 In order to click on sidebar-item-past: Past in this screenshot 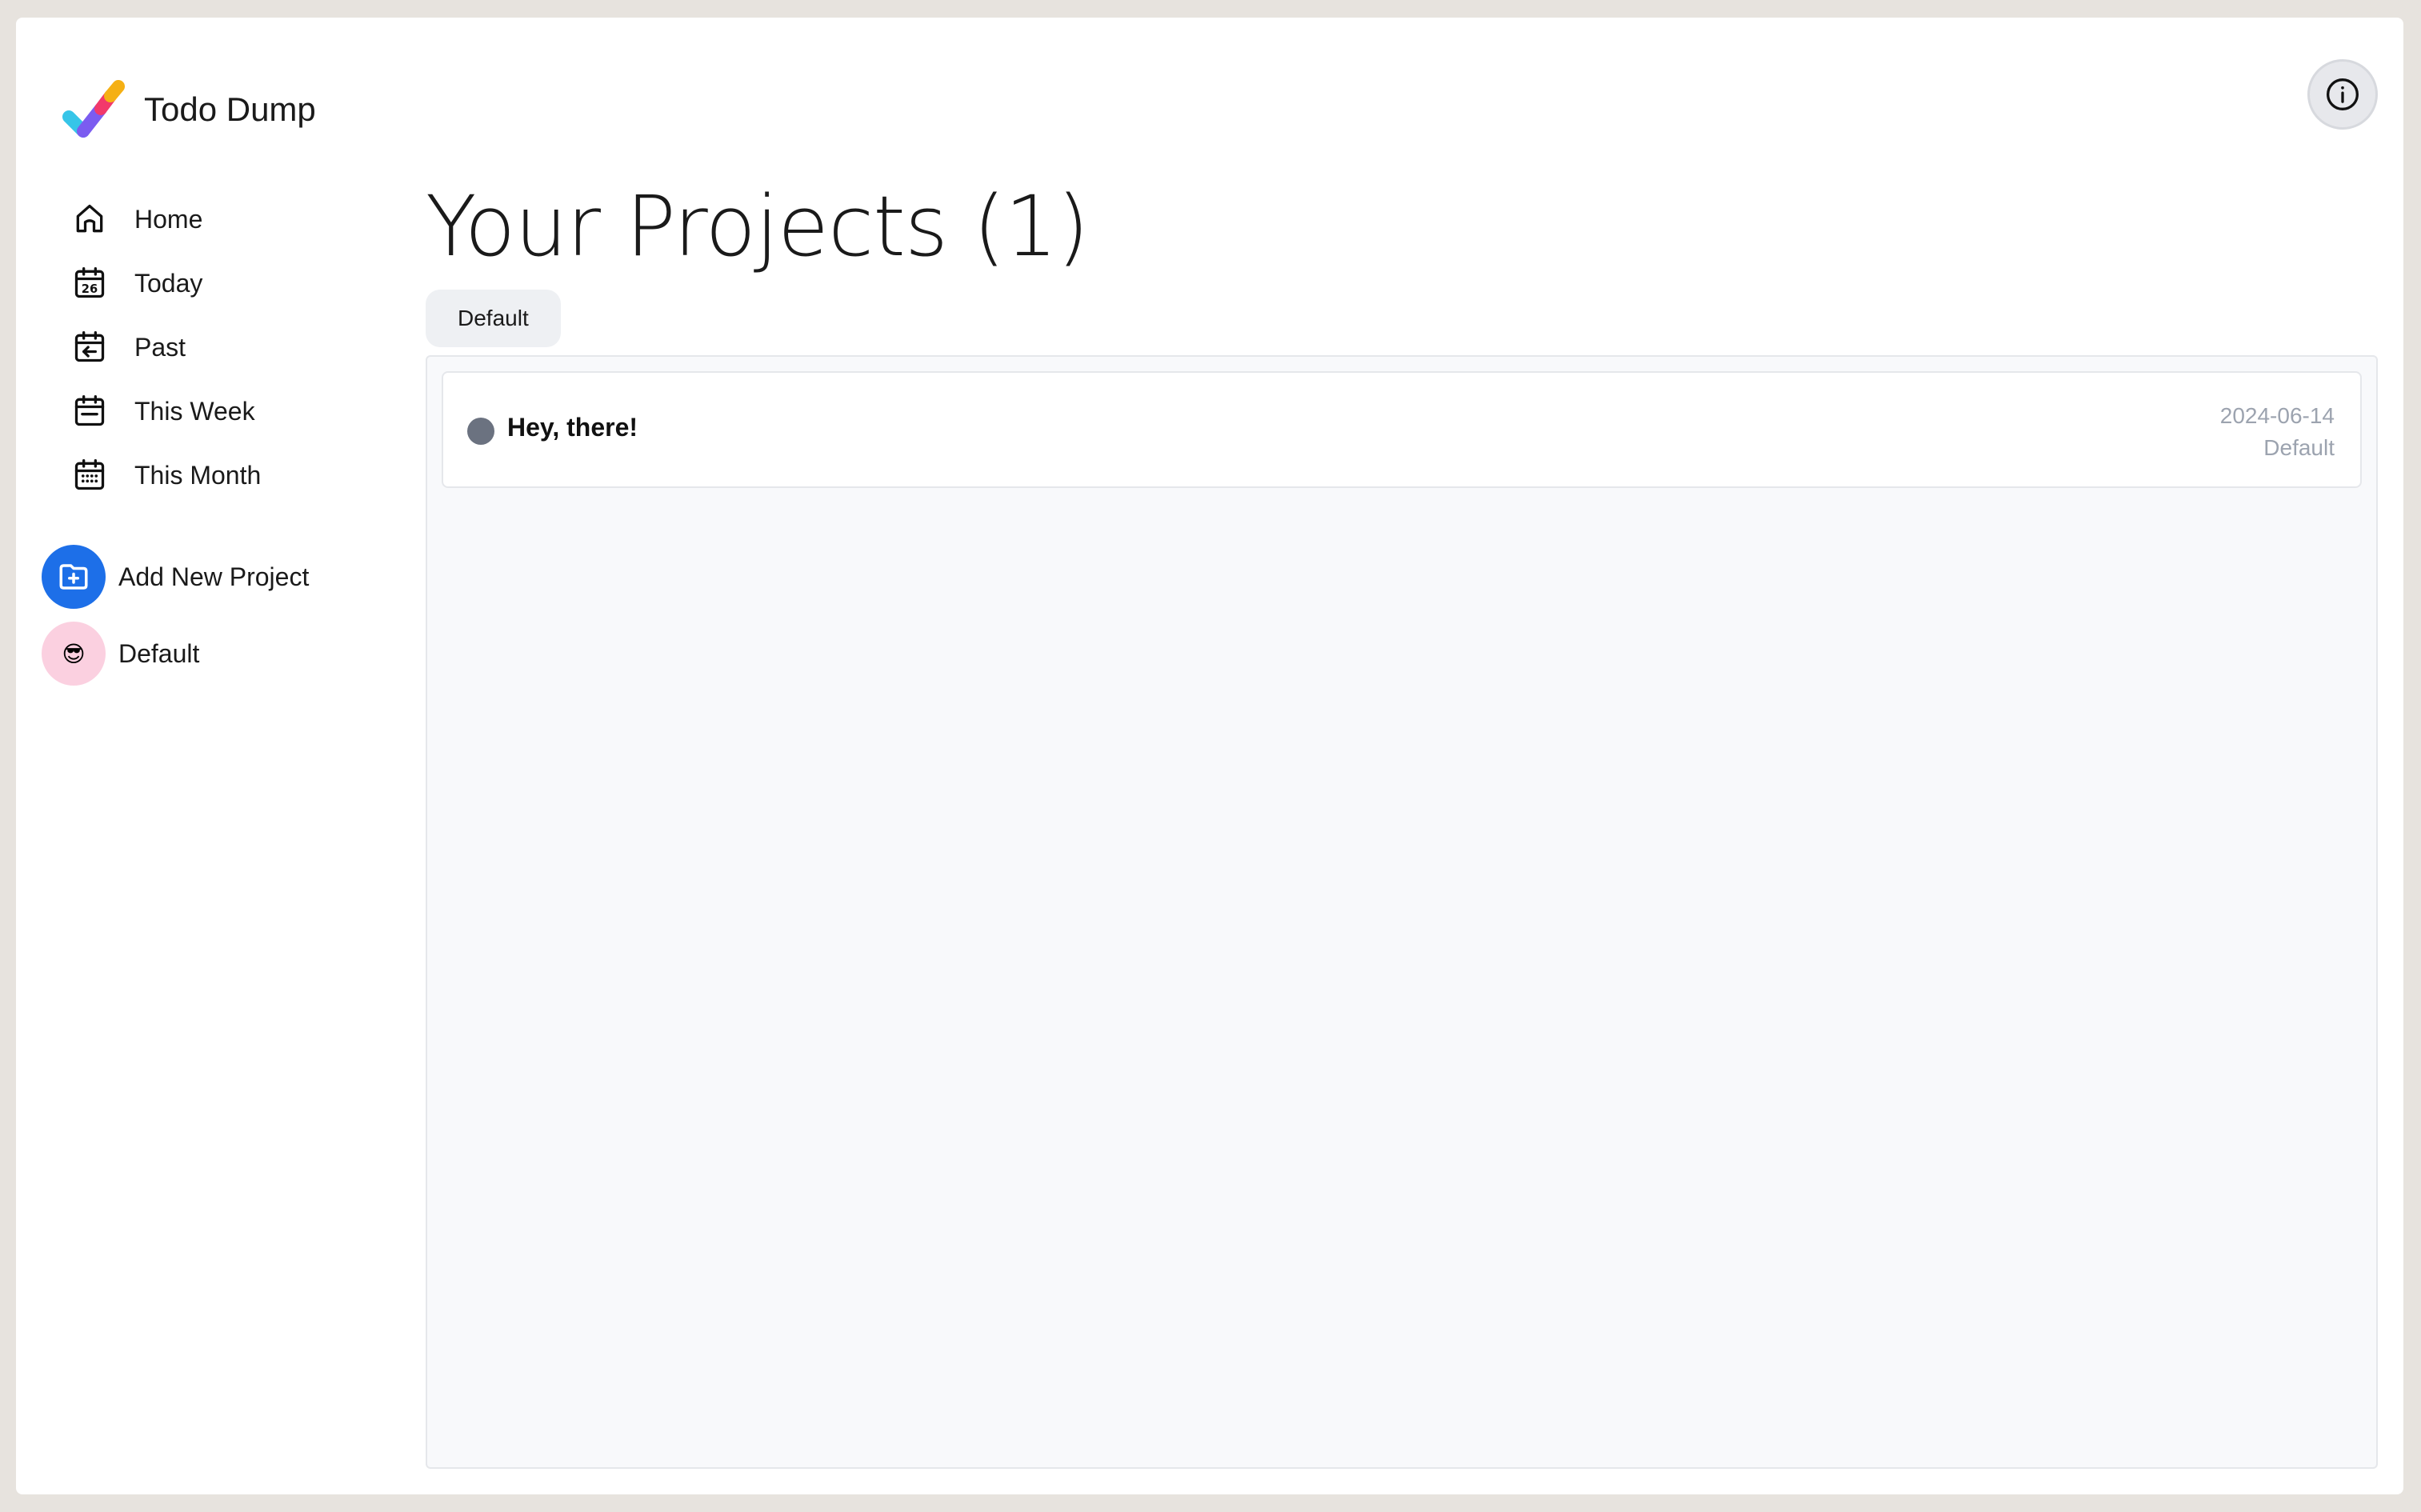, I will do `click(226, 347)`.